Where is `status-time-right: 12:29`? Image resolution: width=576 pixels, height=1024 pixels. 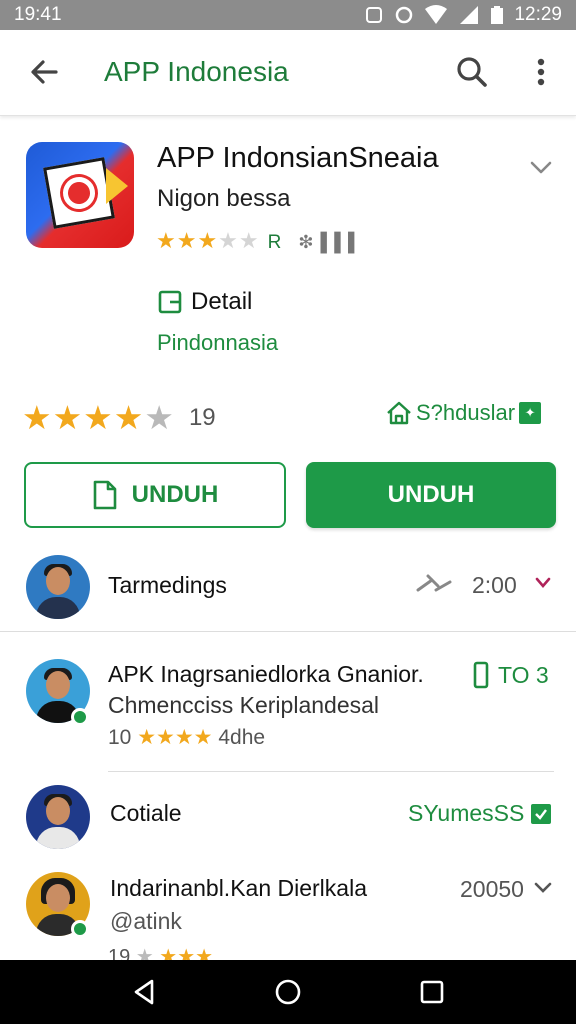
status-time-right: 12:29 is located at coordinates (538, 14).